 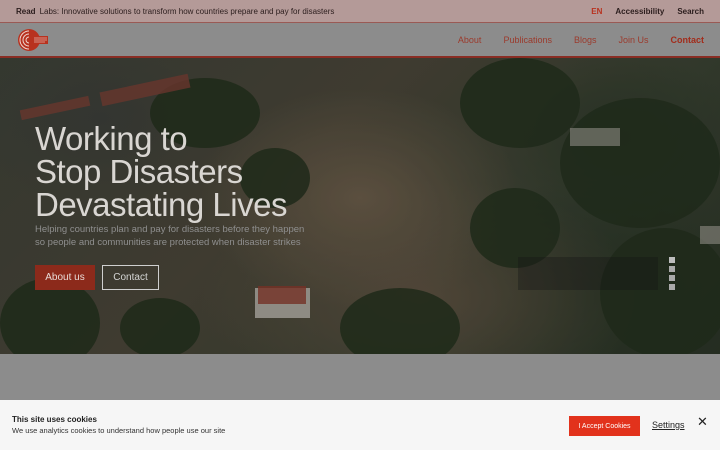 I want to click on nav-join-us: Join Us, so click(x=633, y=40).